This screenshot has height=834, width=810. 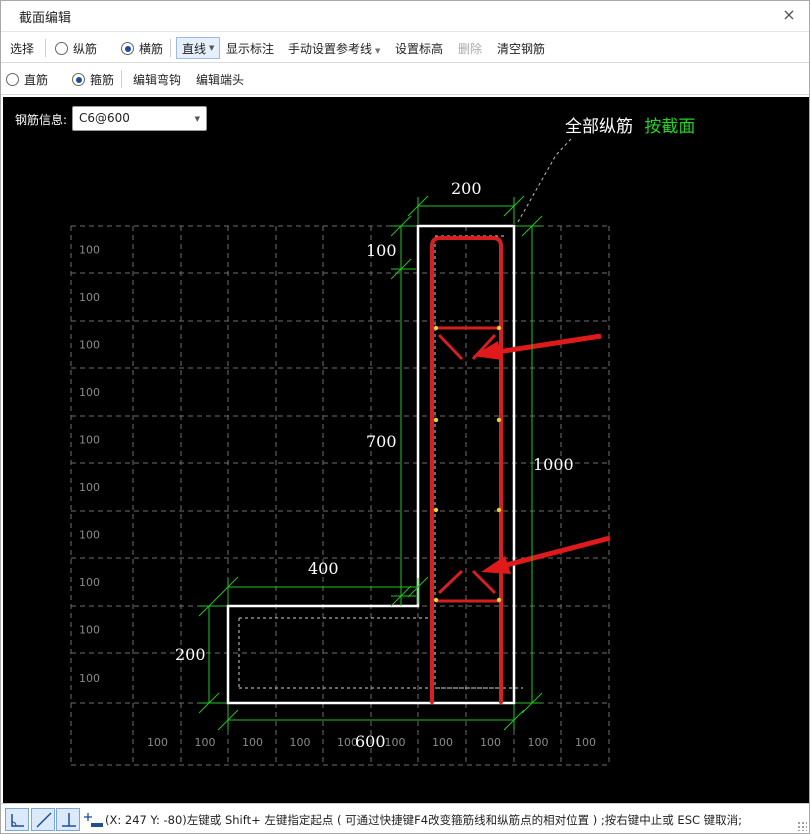 I want to click on dim-web-height: 700, so click(x=381, y=441).